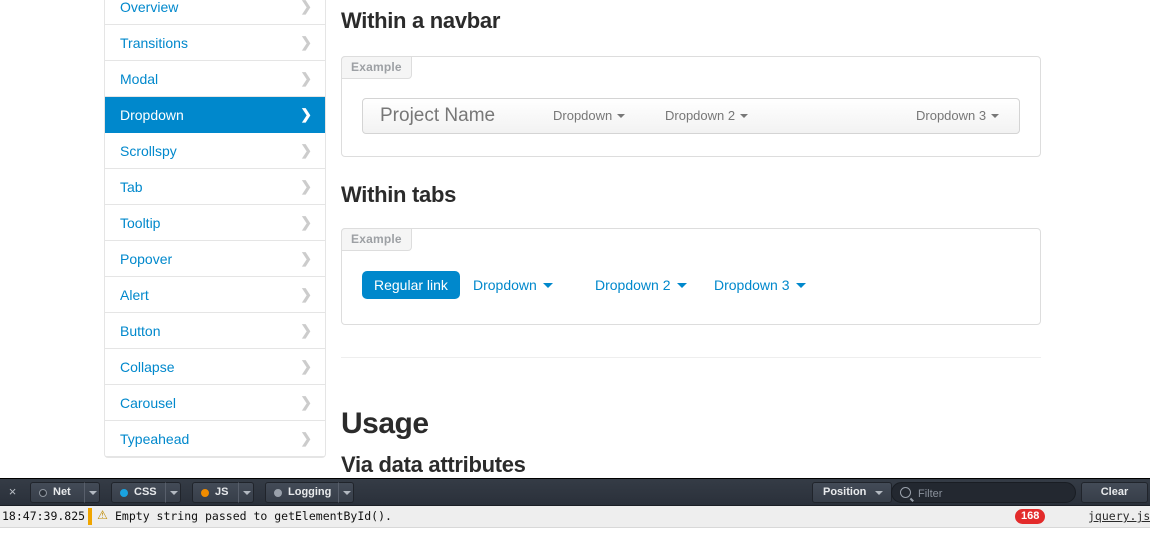  I want to click on pill-dropdown-3: Dropdown 3, so click(760, 285).